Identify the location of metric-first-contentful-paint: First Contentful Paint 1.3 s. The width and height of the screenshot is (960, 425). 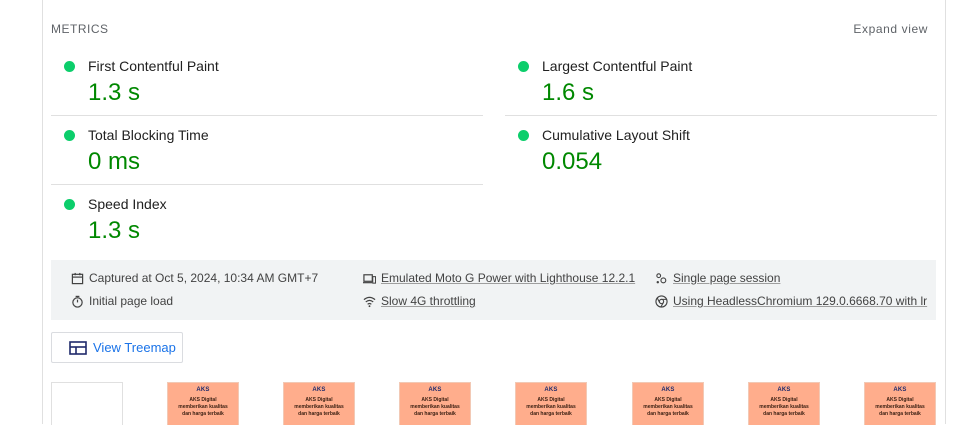
(267, 81).